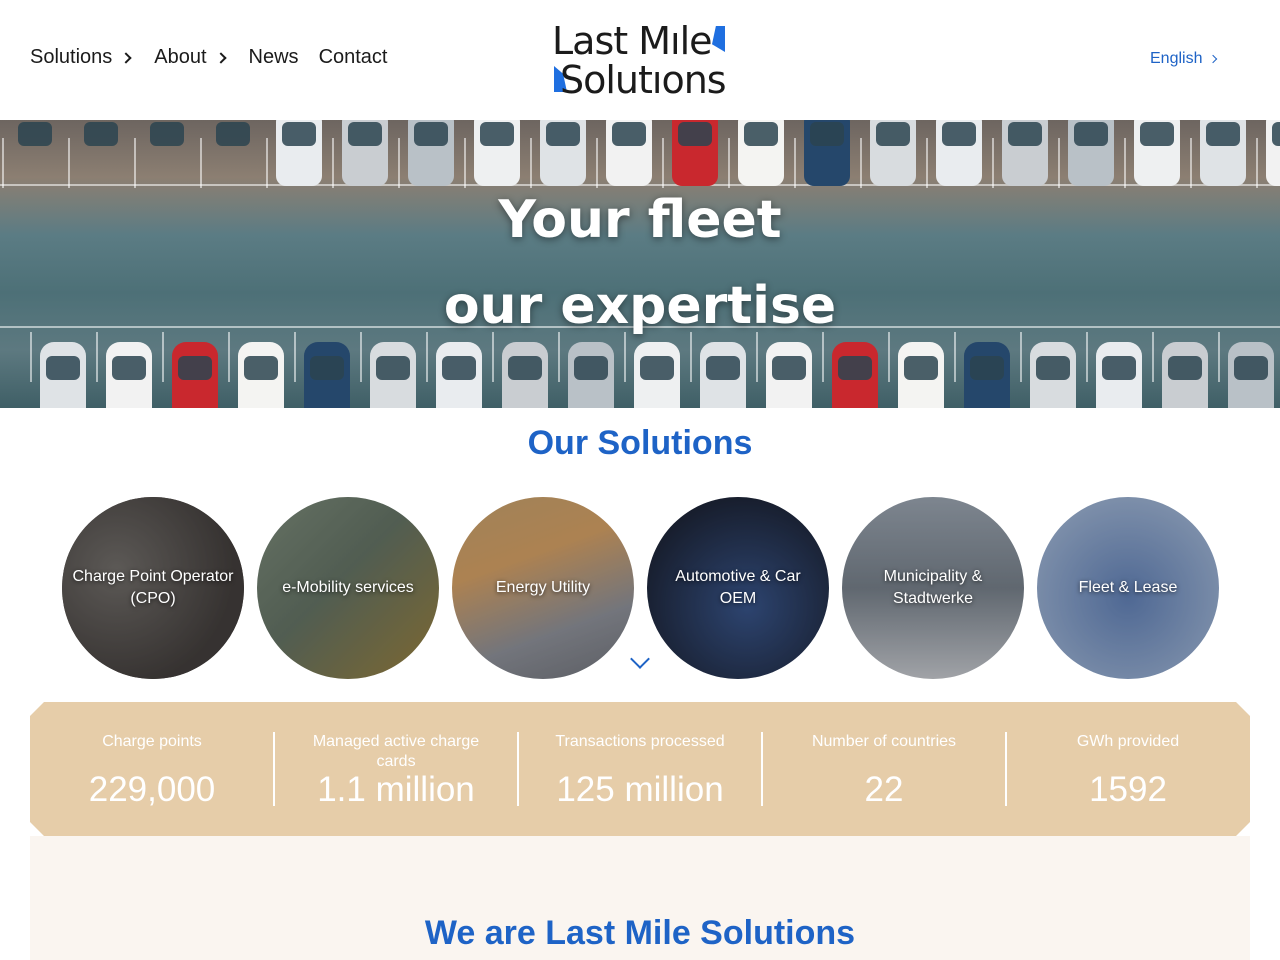  I want to click on solution-energy-utility: Energy Utility, so click(543, 588).